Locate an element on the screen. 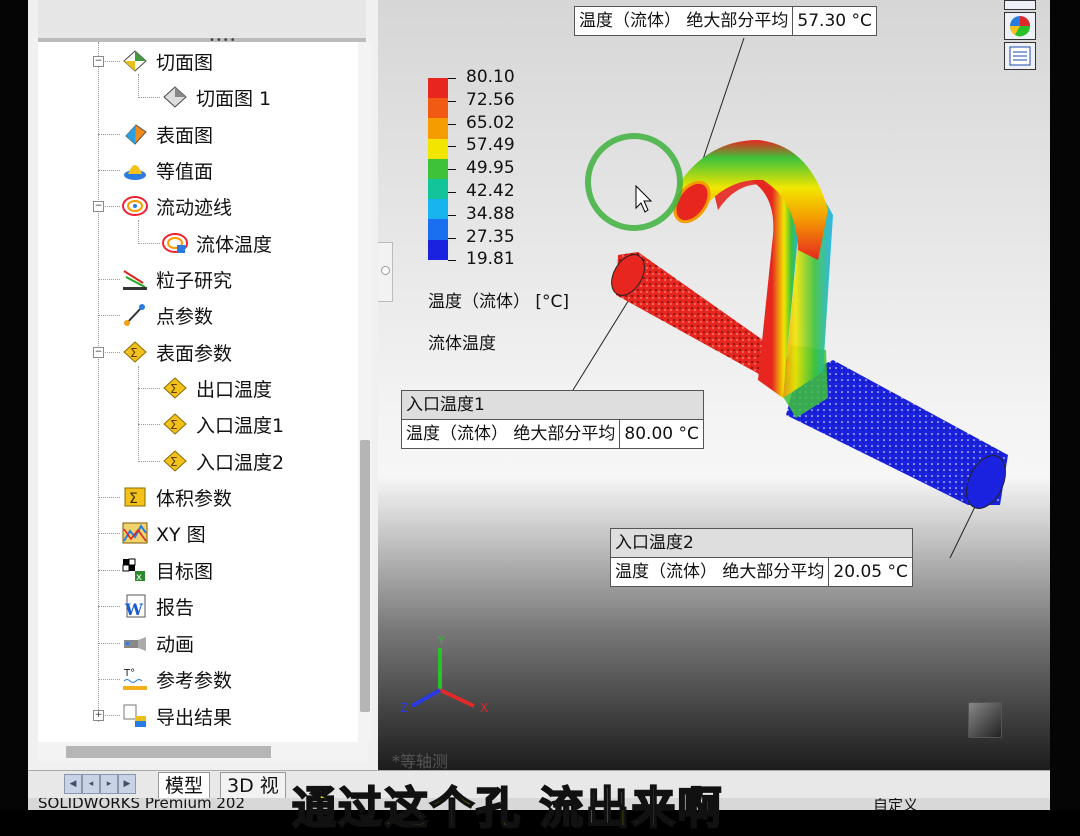 Image resolution: width=1080 pixels, height=836 pixels. legend-tick-label: 49.95 is located at coordinates (490, 168).